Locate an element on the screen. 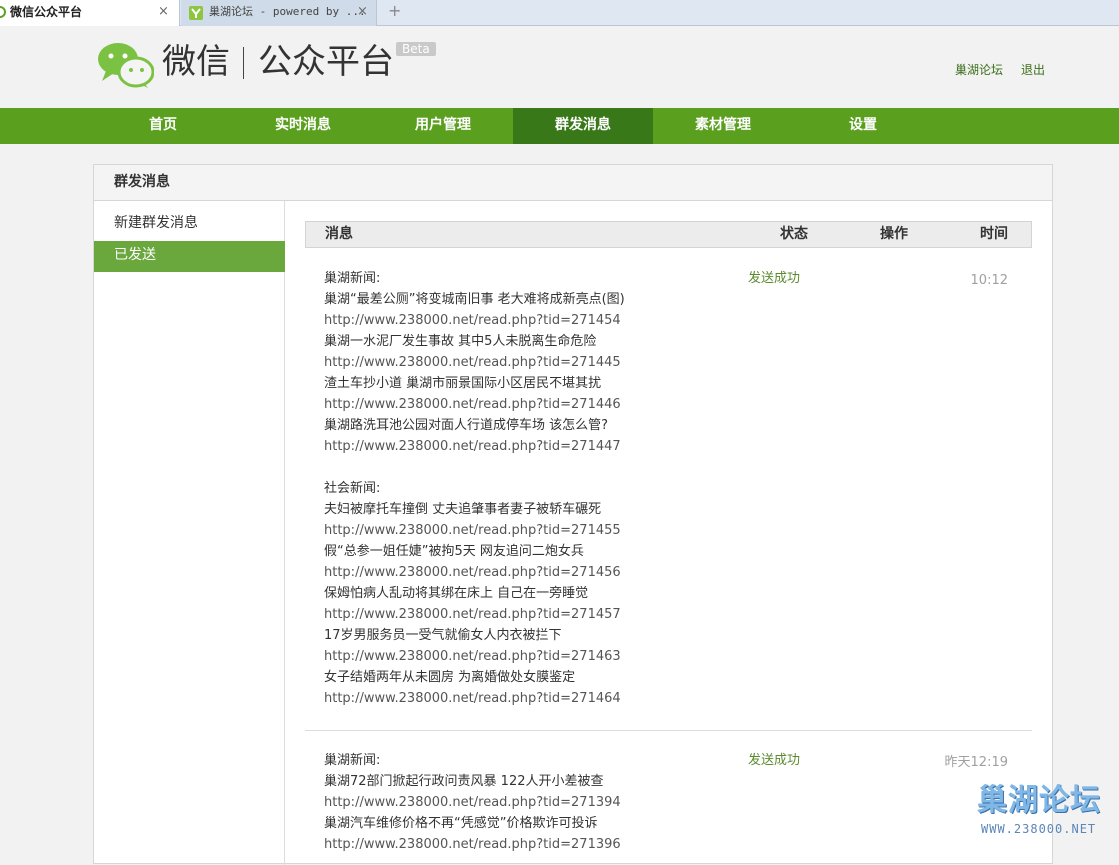  watermark-url: WWW.238000.NET is located at coordinates (1039, 829).